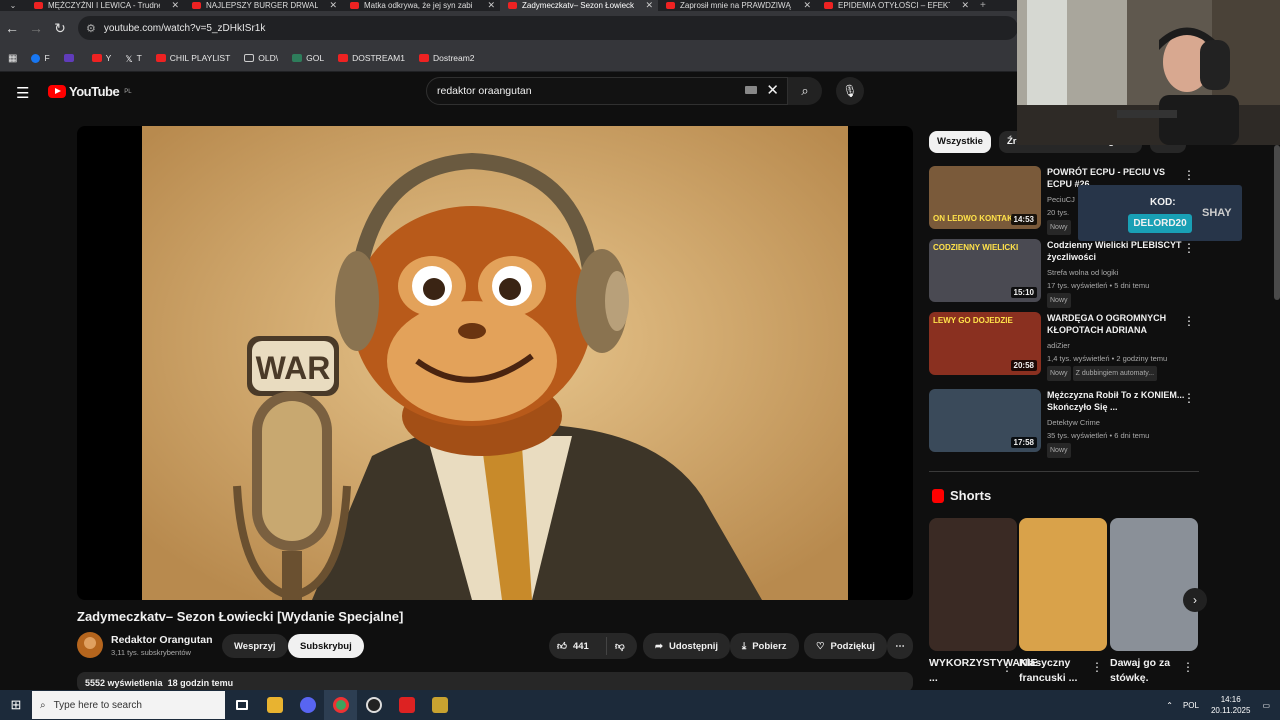  I want to click on share-label: Udostępnij, so click(693, 646).